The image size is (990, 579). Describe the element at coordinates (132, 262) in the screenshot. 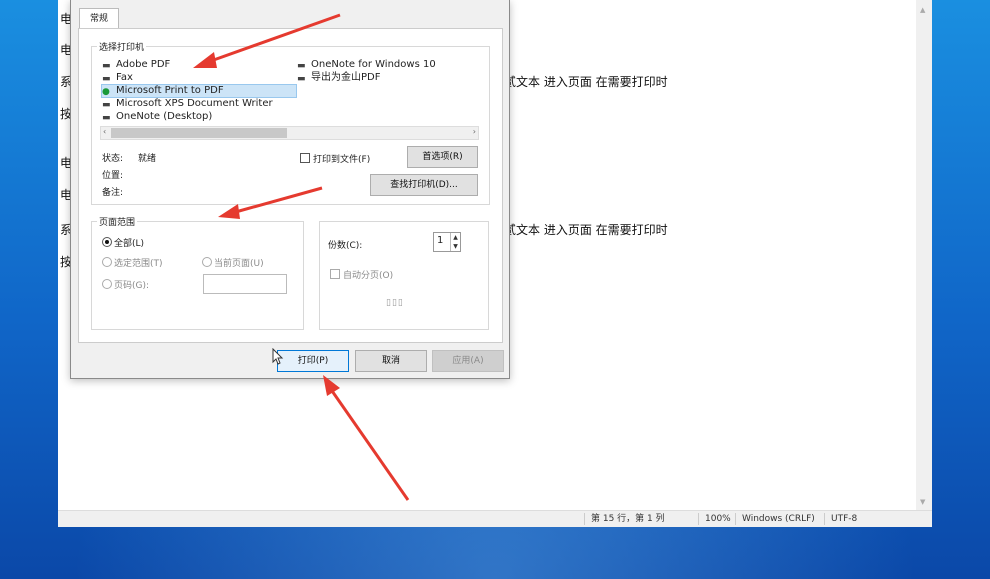

I see `range-selection-radio: 选定范围(T)` at that location.